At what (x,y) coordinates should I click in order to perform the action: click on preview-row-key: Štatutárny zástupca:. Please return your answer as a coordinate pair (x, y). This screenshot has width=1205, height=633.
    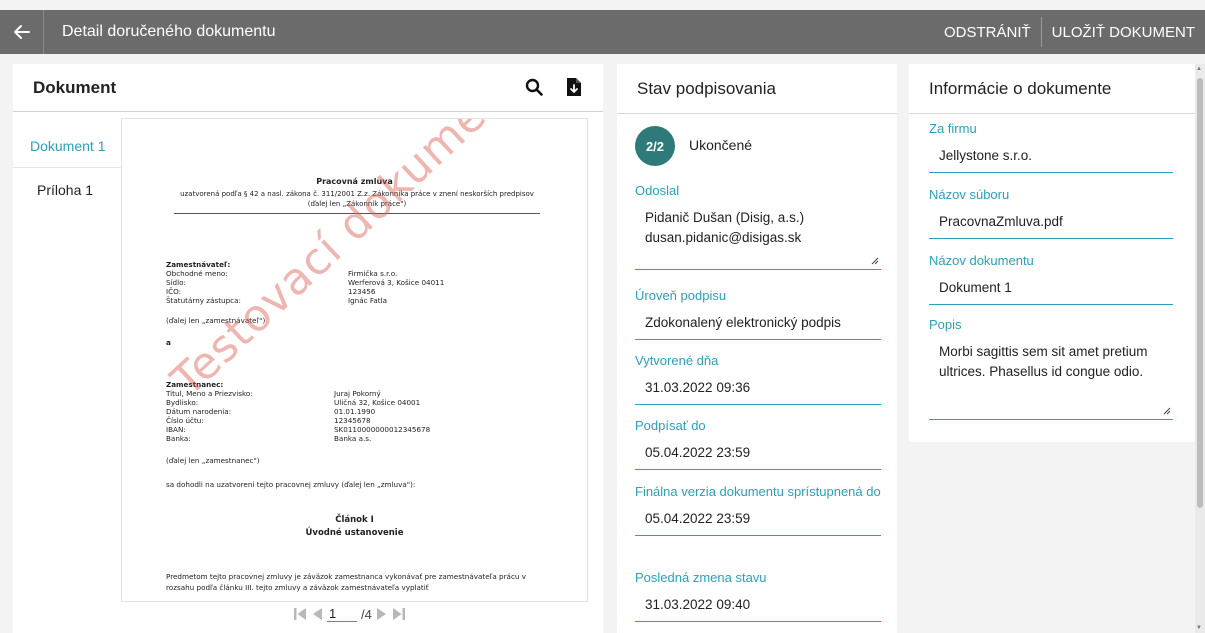
    Looking at the image, I should click on (203, 300).